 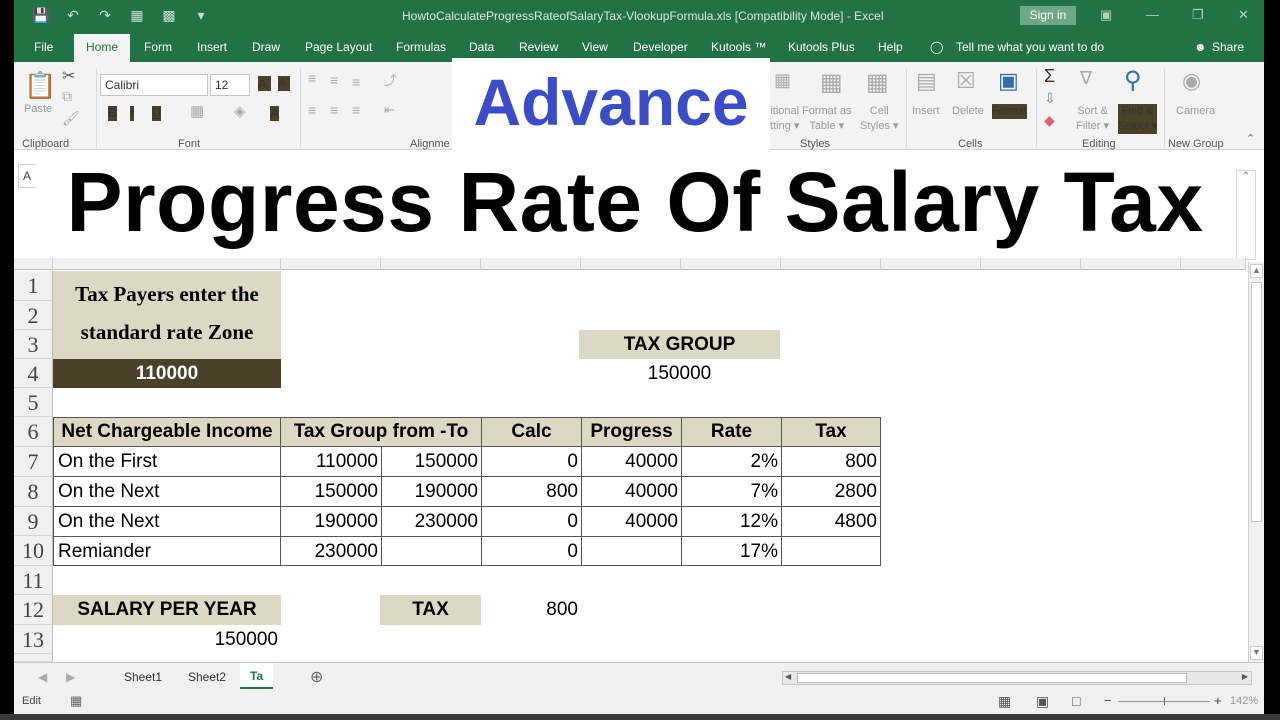 I want to click on font-color-icon: A, so click(x=275, y=113).